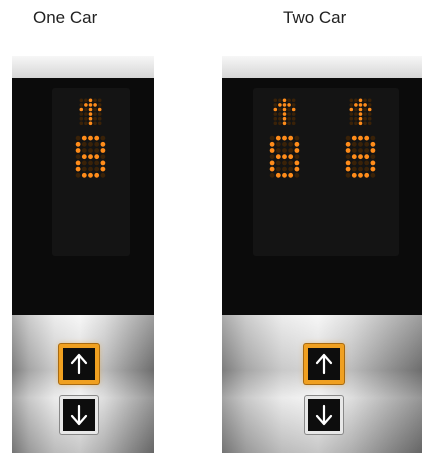  I want to click on direction-up-indicator-icon, so click(285, 112).